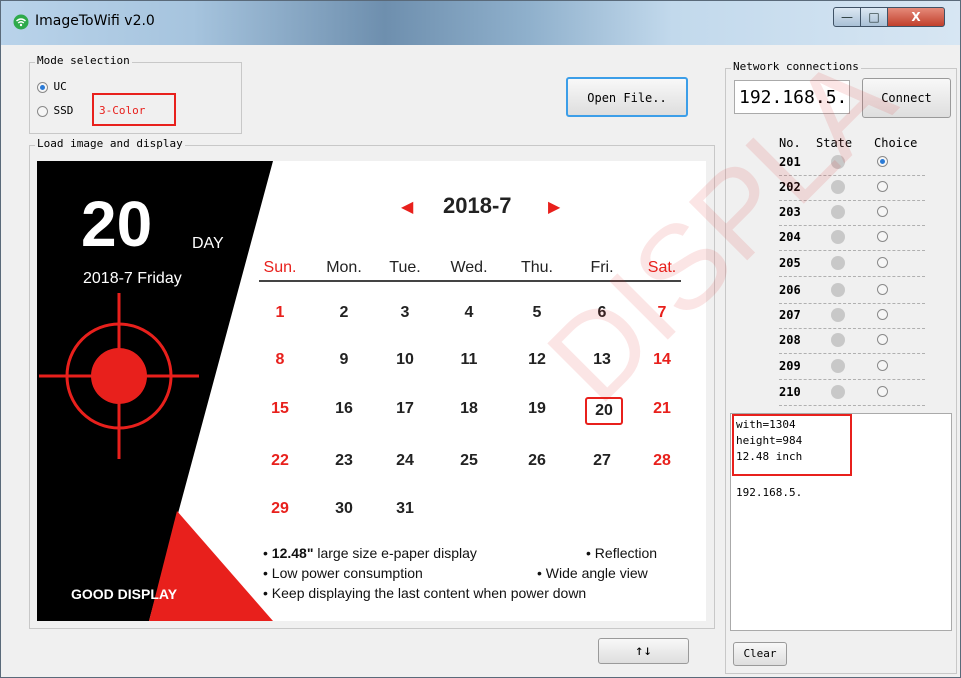 This screenshot has height=678, width=961. Describe the element at coordinates (790, 392) in the screenshot. I see `network-row-number: 210` at that location.